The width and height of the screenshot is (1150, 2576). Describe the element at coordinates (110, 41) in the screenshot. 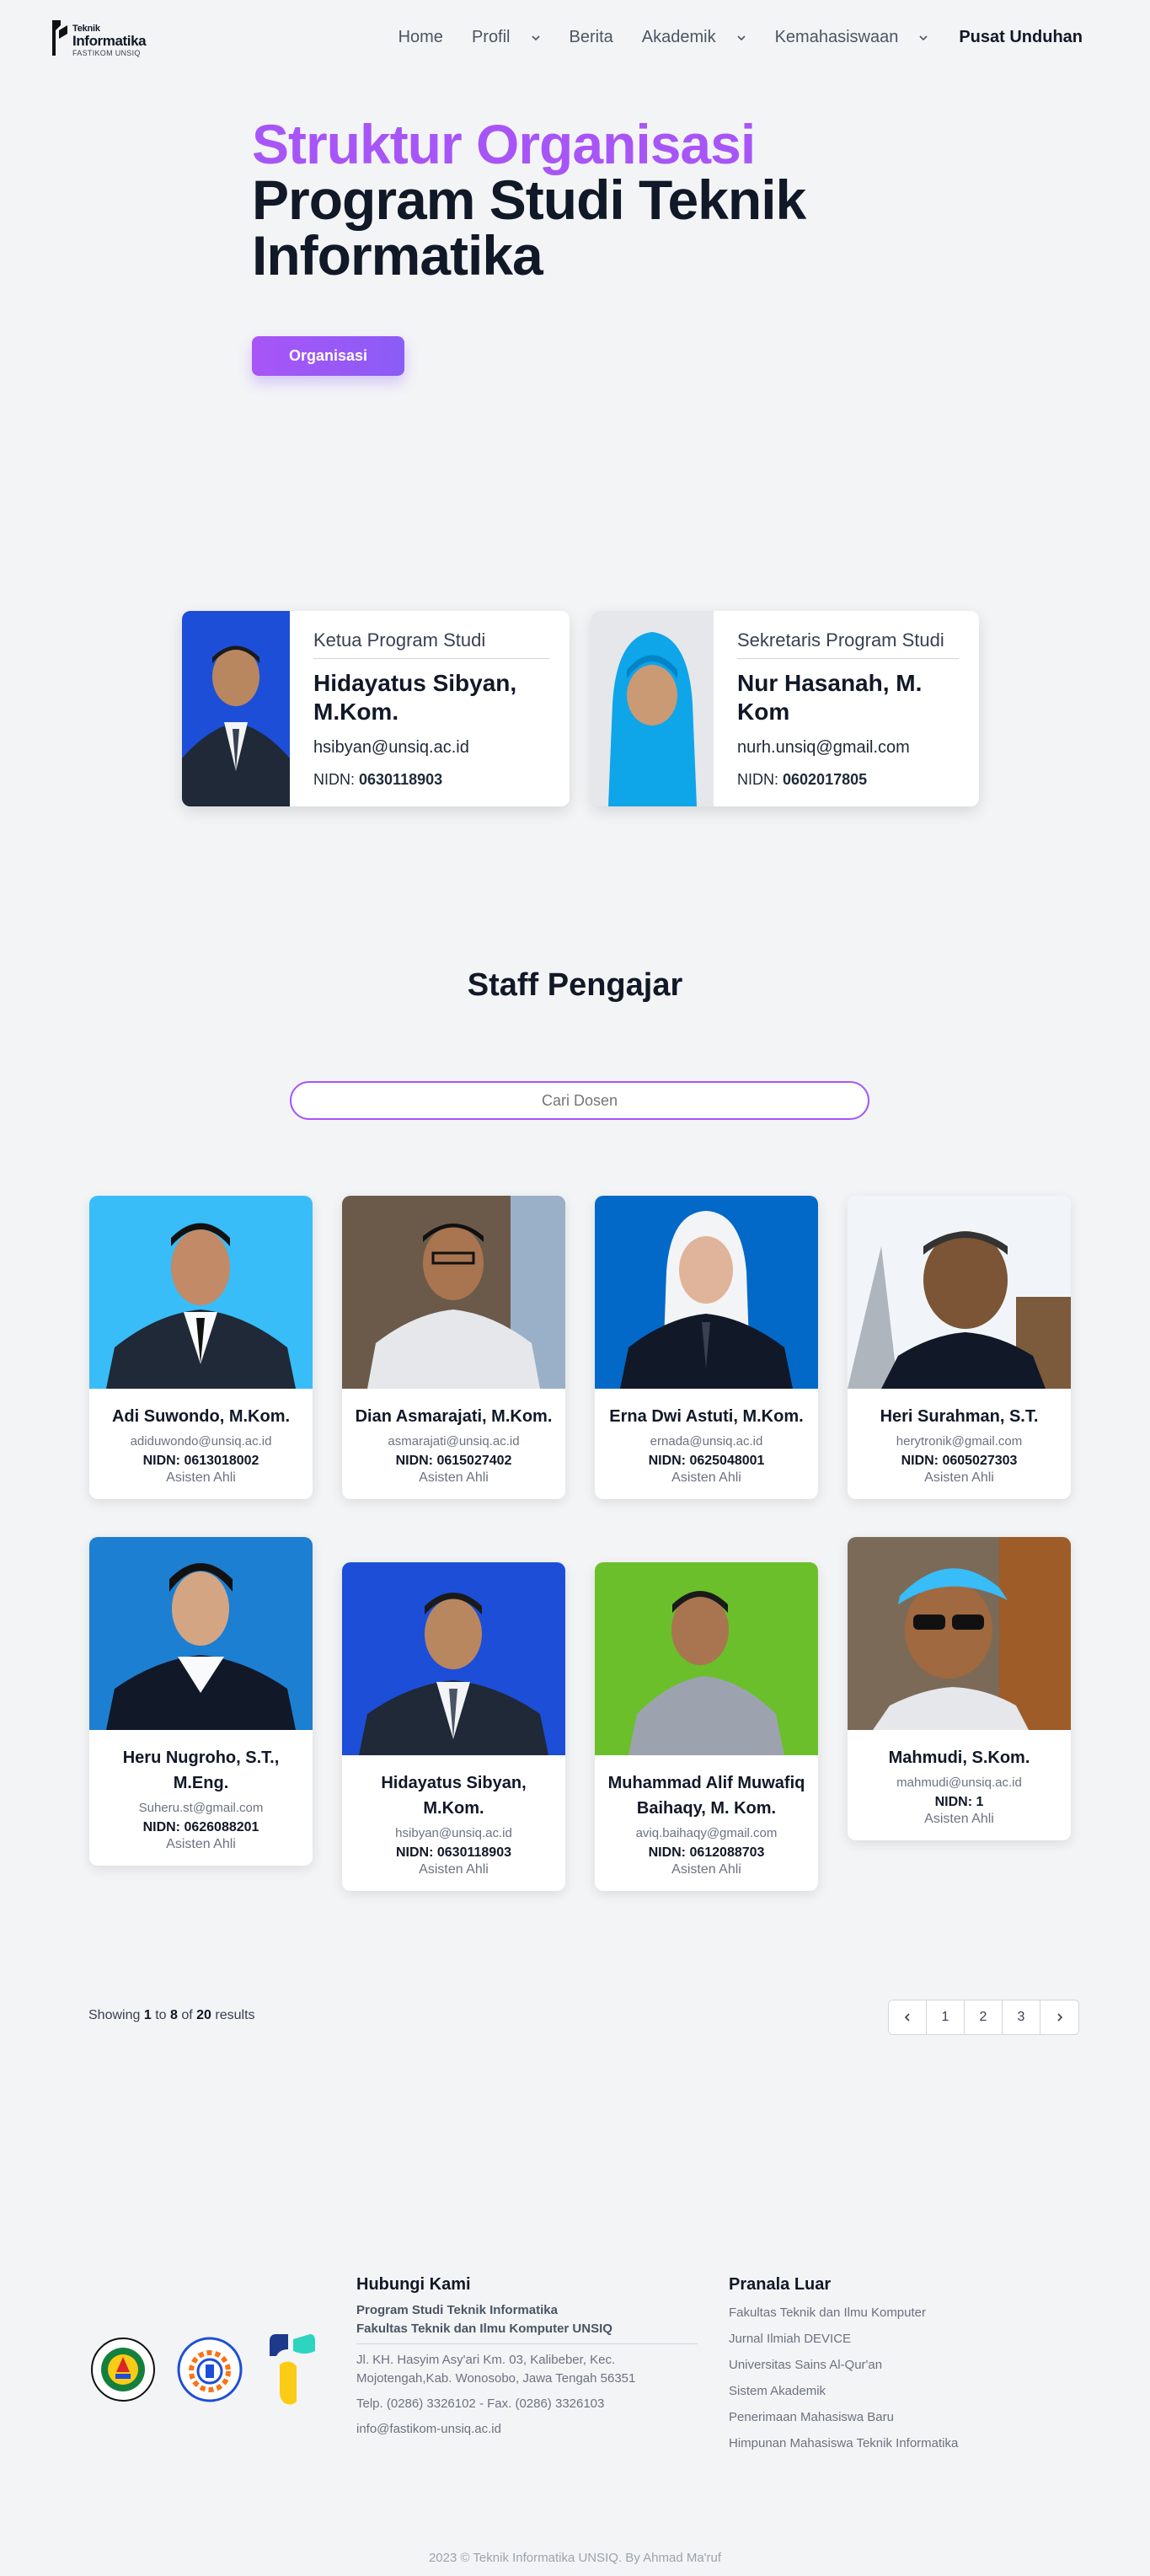

I see `logo-line2: Informatika` at that location.